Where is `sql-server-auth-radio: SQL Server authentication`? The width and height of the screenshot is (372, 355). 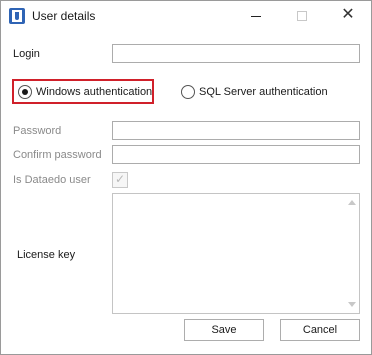
sql-server-auth-radio: SQL Server authentication is located at coordinates (254, 92).